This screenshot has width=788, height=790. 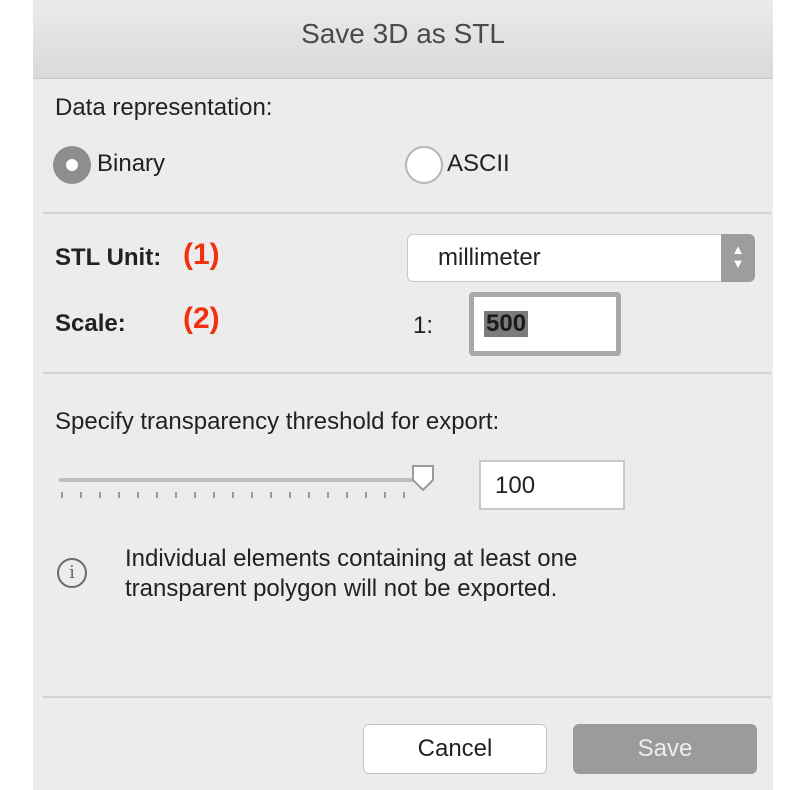 What do you see at coordinates (72, 165) in the screenshot?
I see `binary-radio` at bounding box center [72, 165].